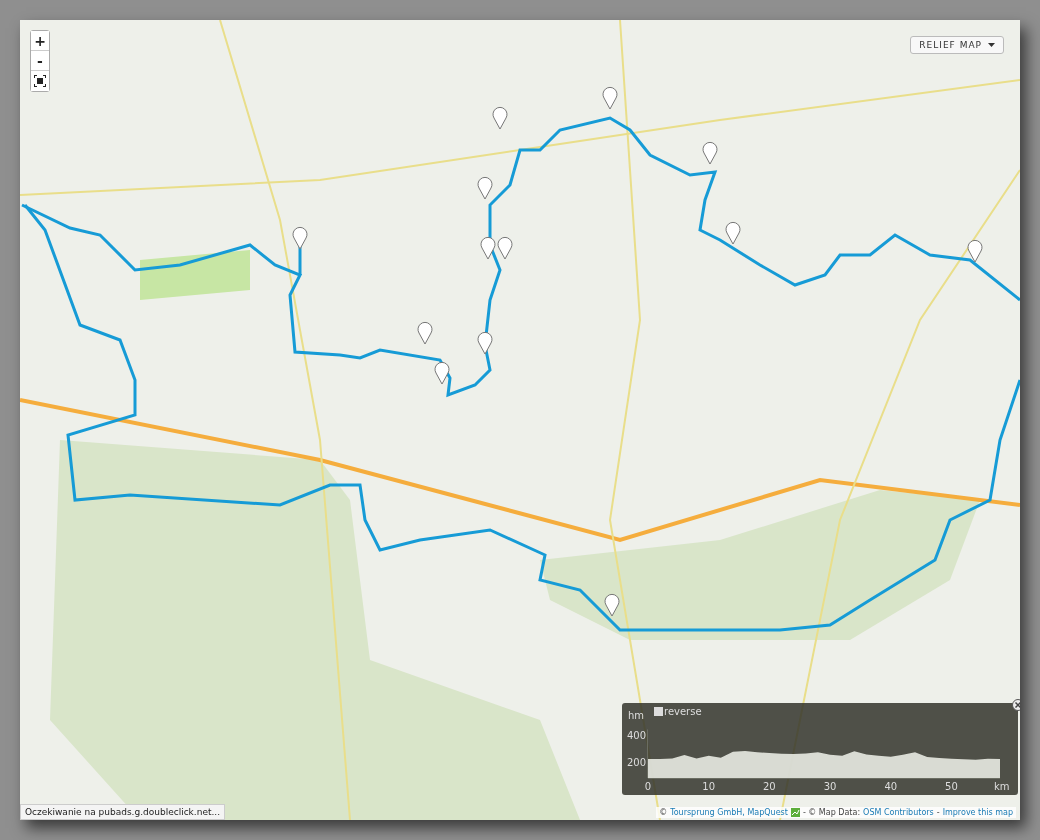 This screenshot has height=840, width=1040. I want to click on attribution-text: - © Map Data:, so click(831, 812).